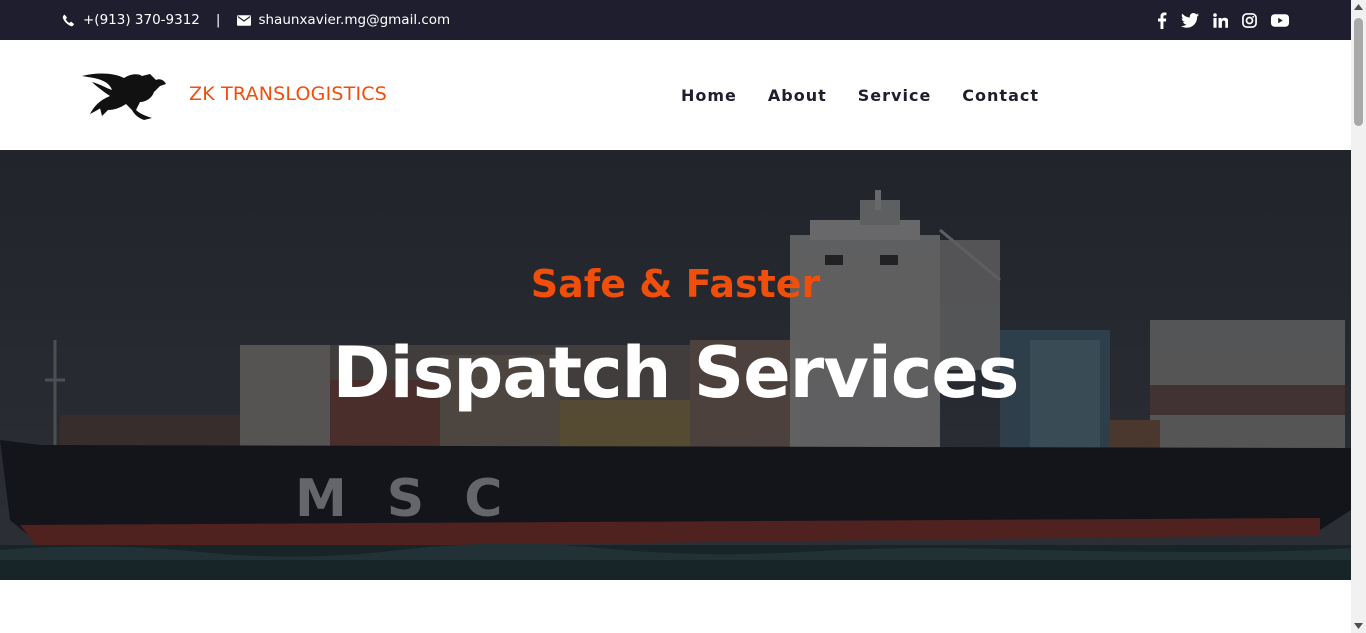 The width and height of the screenshot is (1366, 633). What do you see at coordinates (68, 20) in the screenshot?
I see `phone-icon` at bounding box center [68, 20].